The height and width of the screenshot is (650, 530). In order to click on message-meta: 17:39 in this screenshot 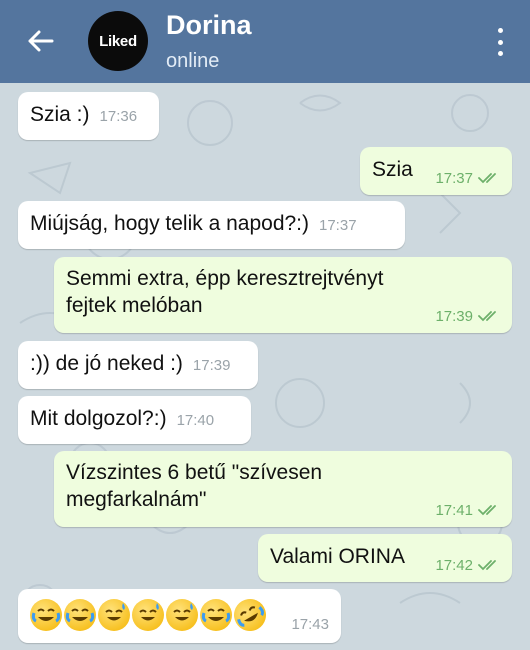, I will do `click(467, 317)`.